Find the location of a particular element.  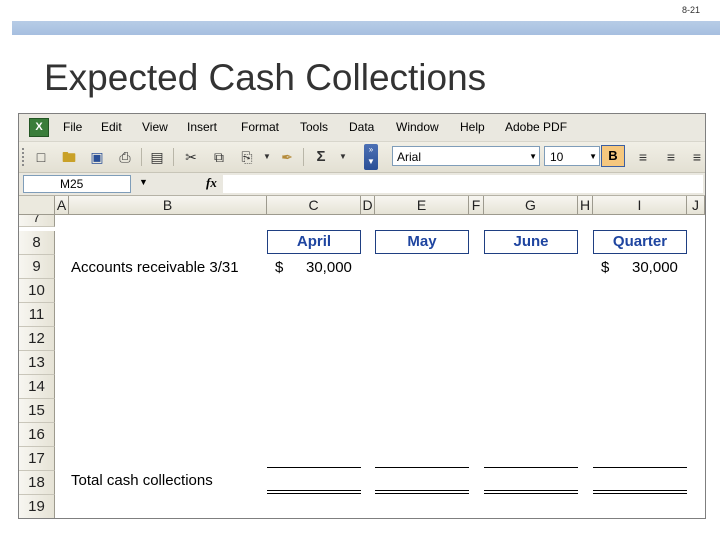

row-header-15: 15 is located at coordinates (37, 411).